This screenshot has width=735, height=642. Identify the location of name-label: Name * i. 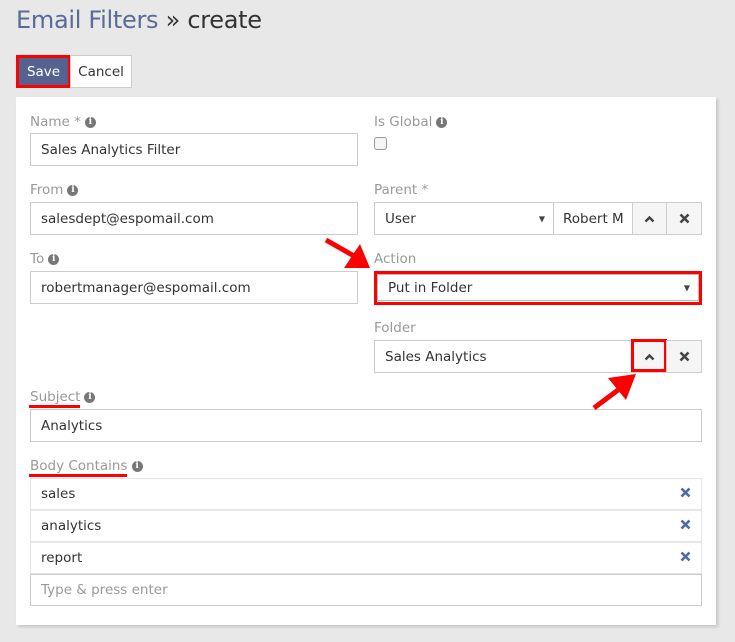
(63, 122).